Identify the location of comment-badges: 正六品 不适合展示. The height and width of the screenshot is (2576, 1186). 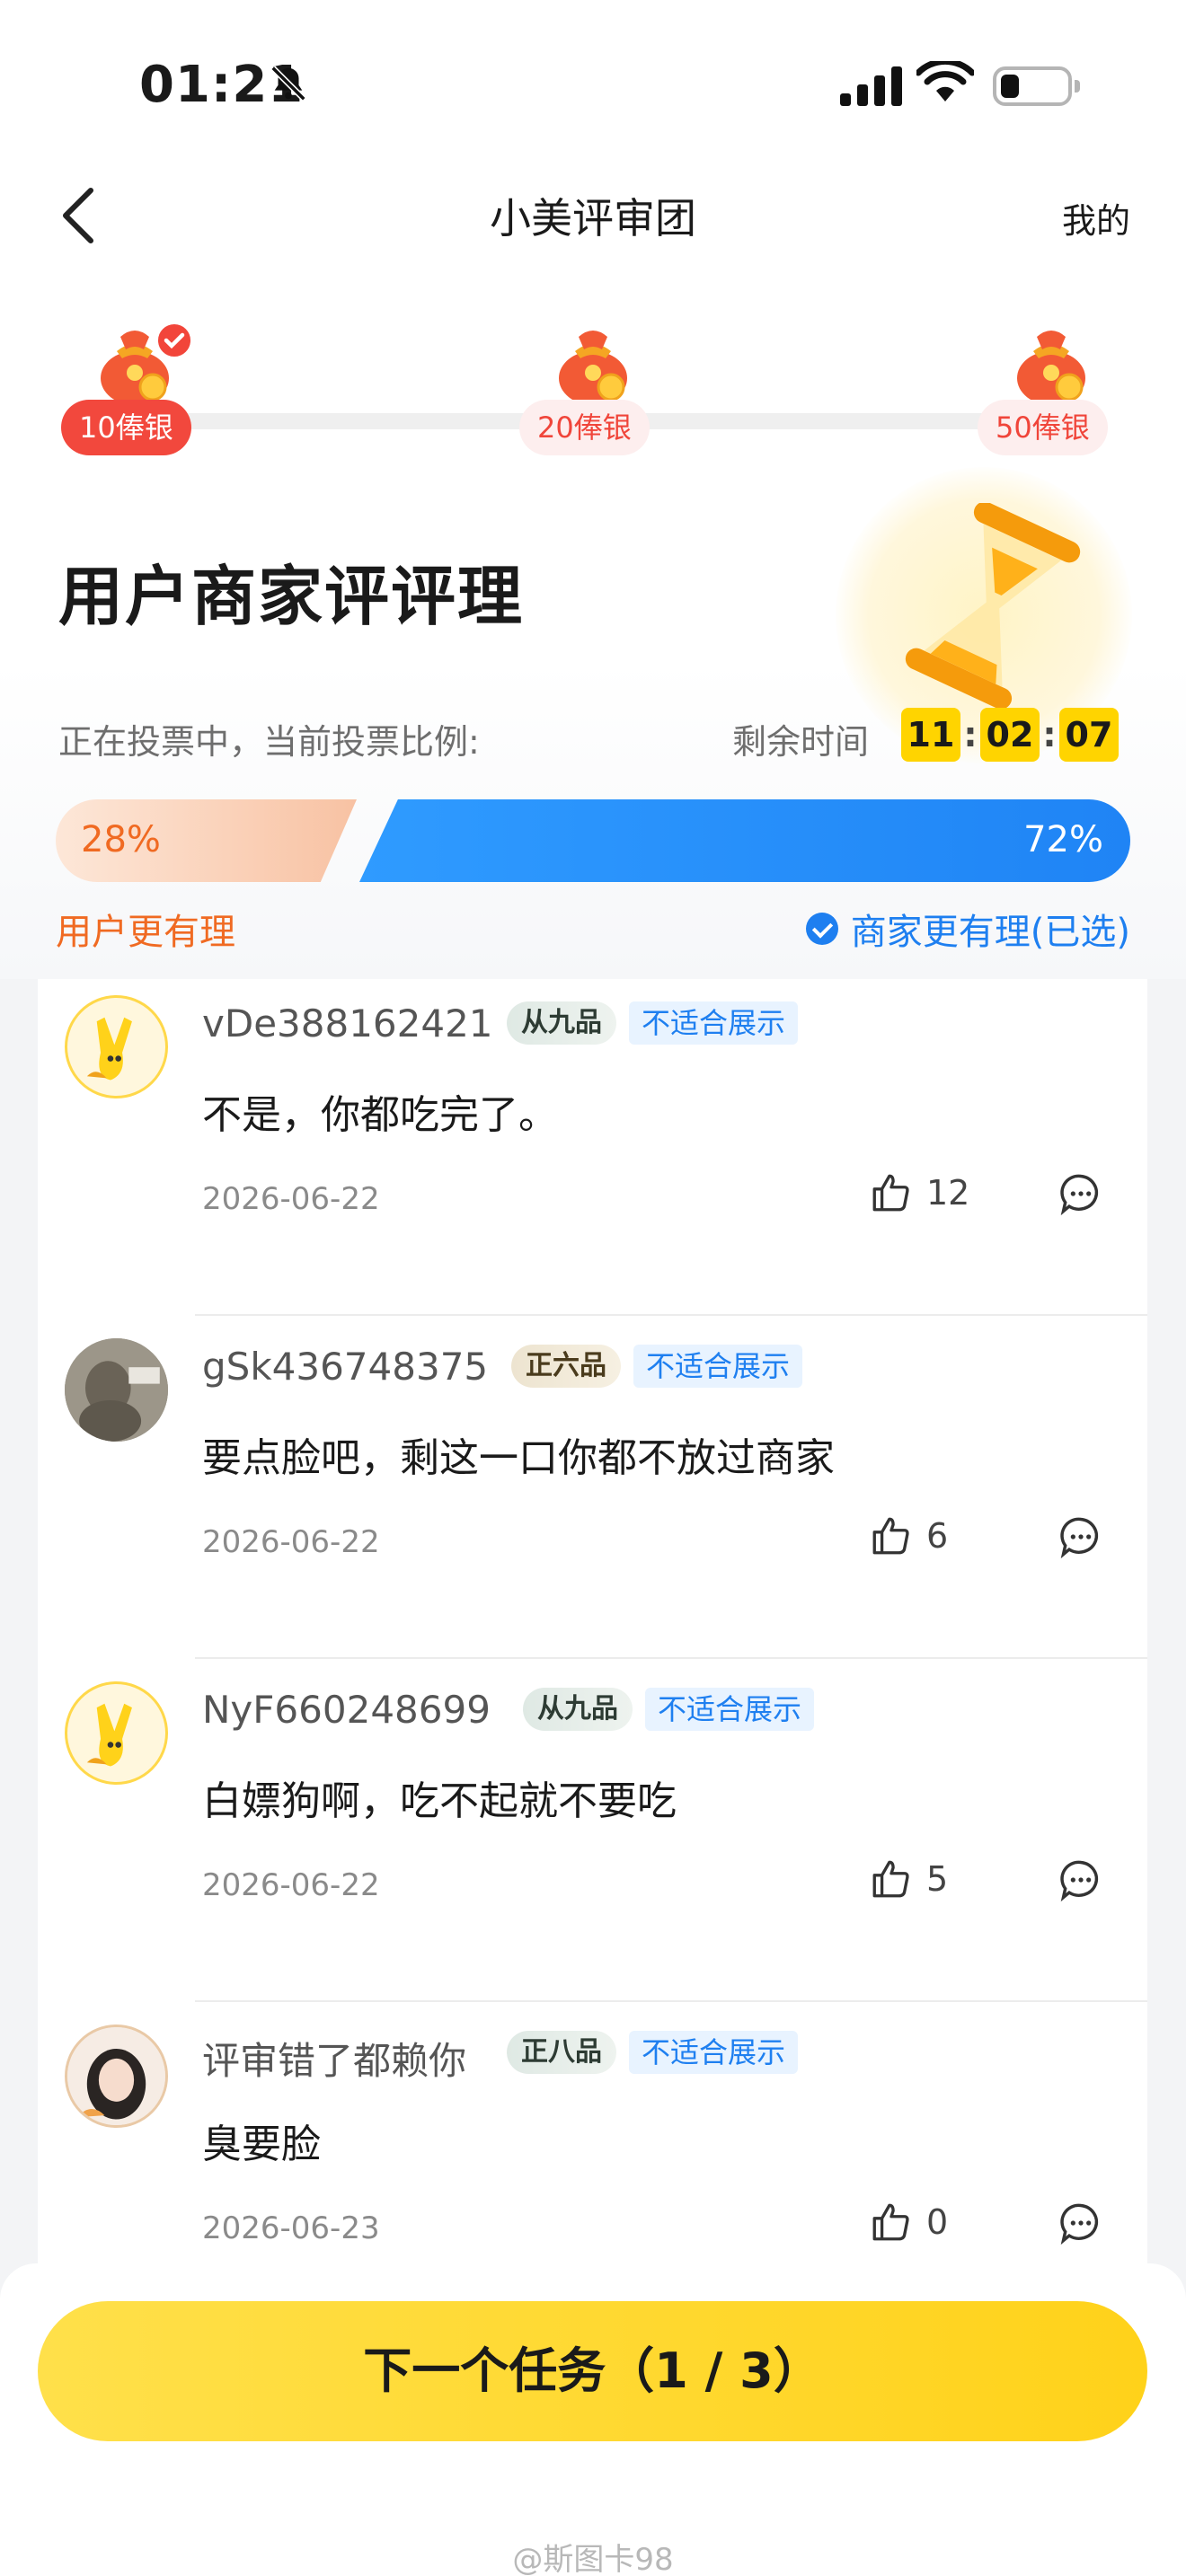
(657, 1366).